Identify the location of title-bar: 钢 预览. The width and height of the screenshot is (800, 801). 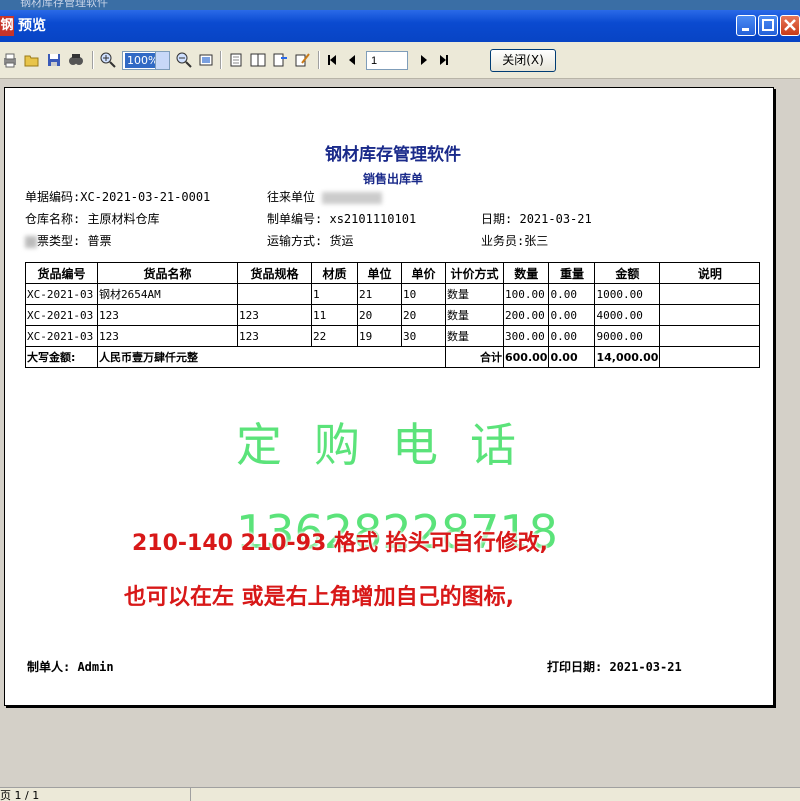
(400, 26).